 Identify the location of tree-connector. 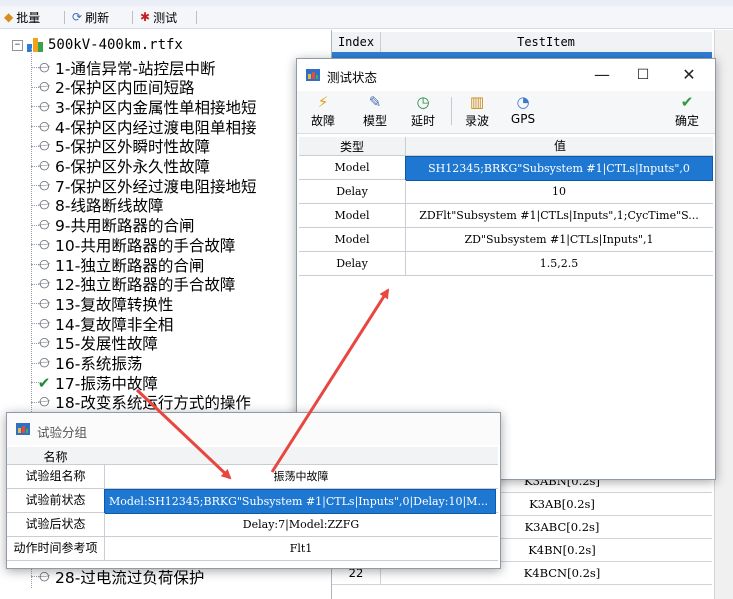
(36, 383).